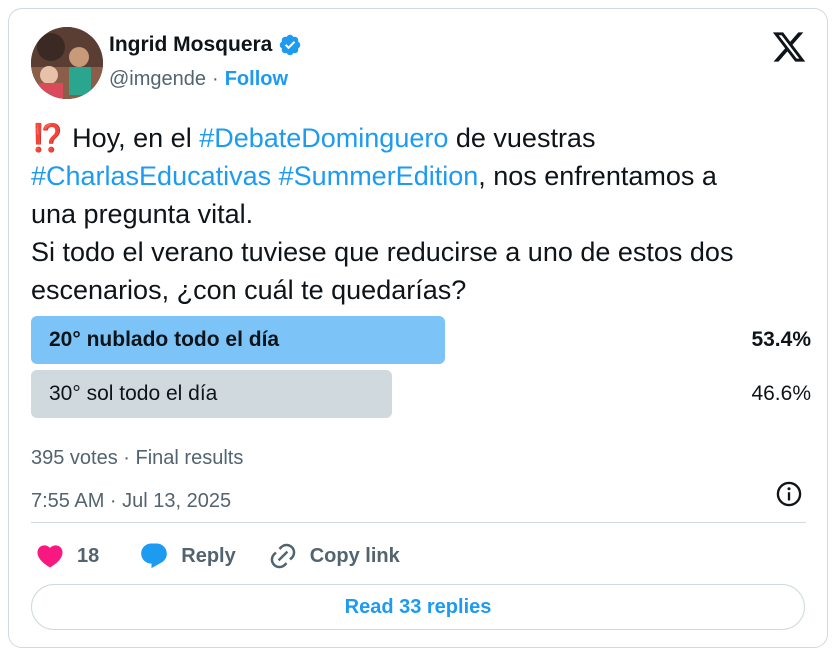 The width and height of the screenshot is (837, 655). What do you see at coordinates (781, 339) in the screenshot?
I see `poll-option-percent: 53.4%` at bounding box center [781, 339].